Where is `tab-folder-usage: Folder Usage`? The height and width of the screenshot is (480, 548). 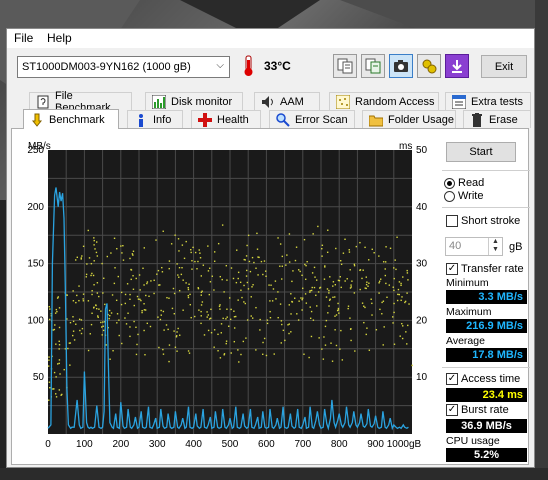 tab-folder-usage: Folder Usage is located at coordinates (409, 119).